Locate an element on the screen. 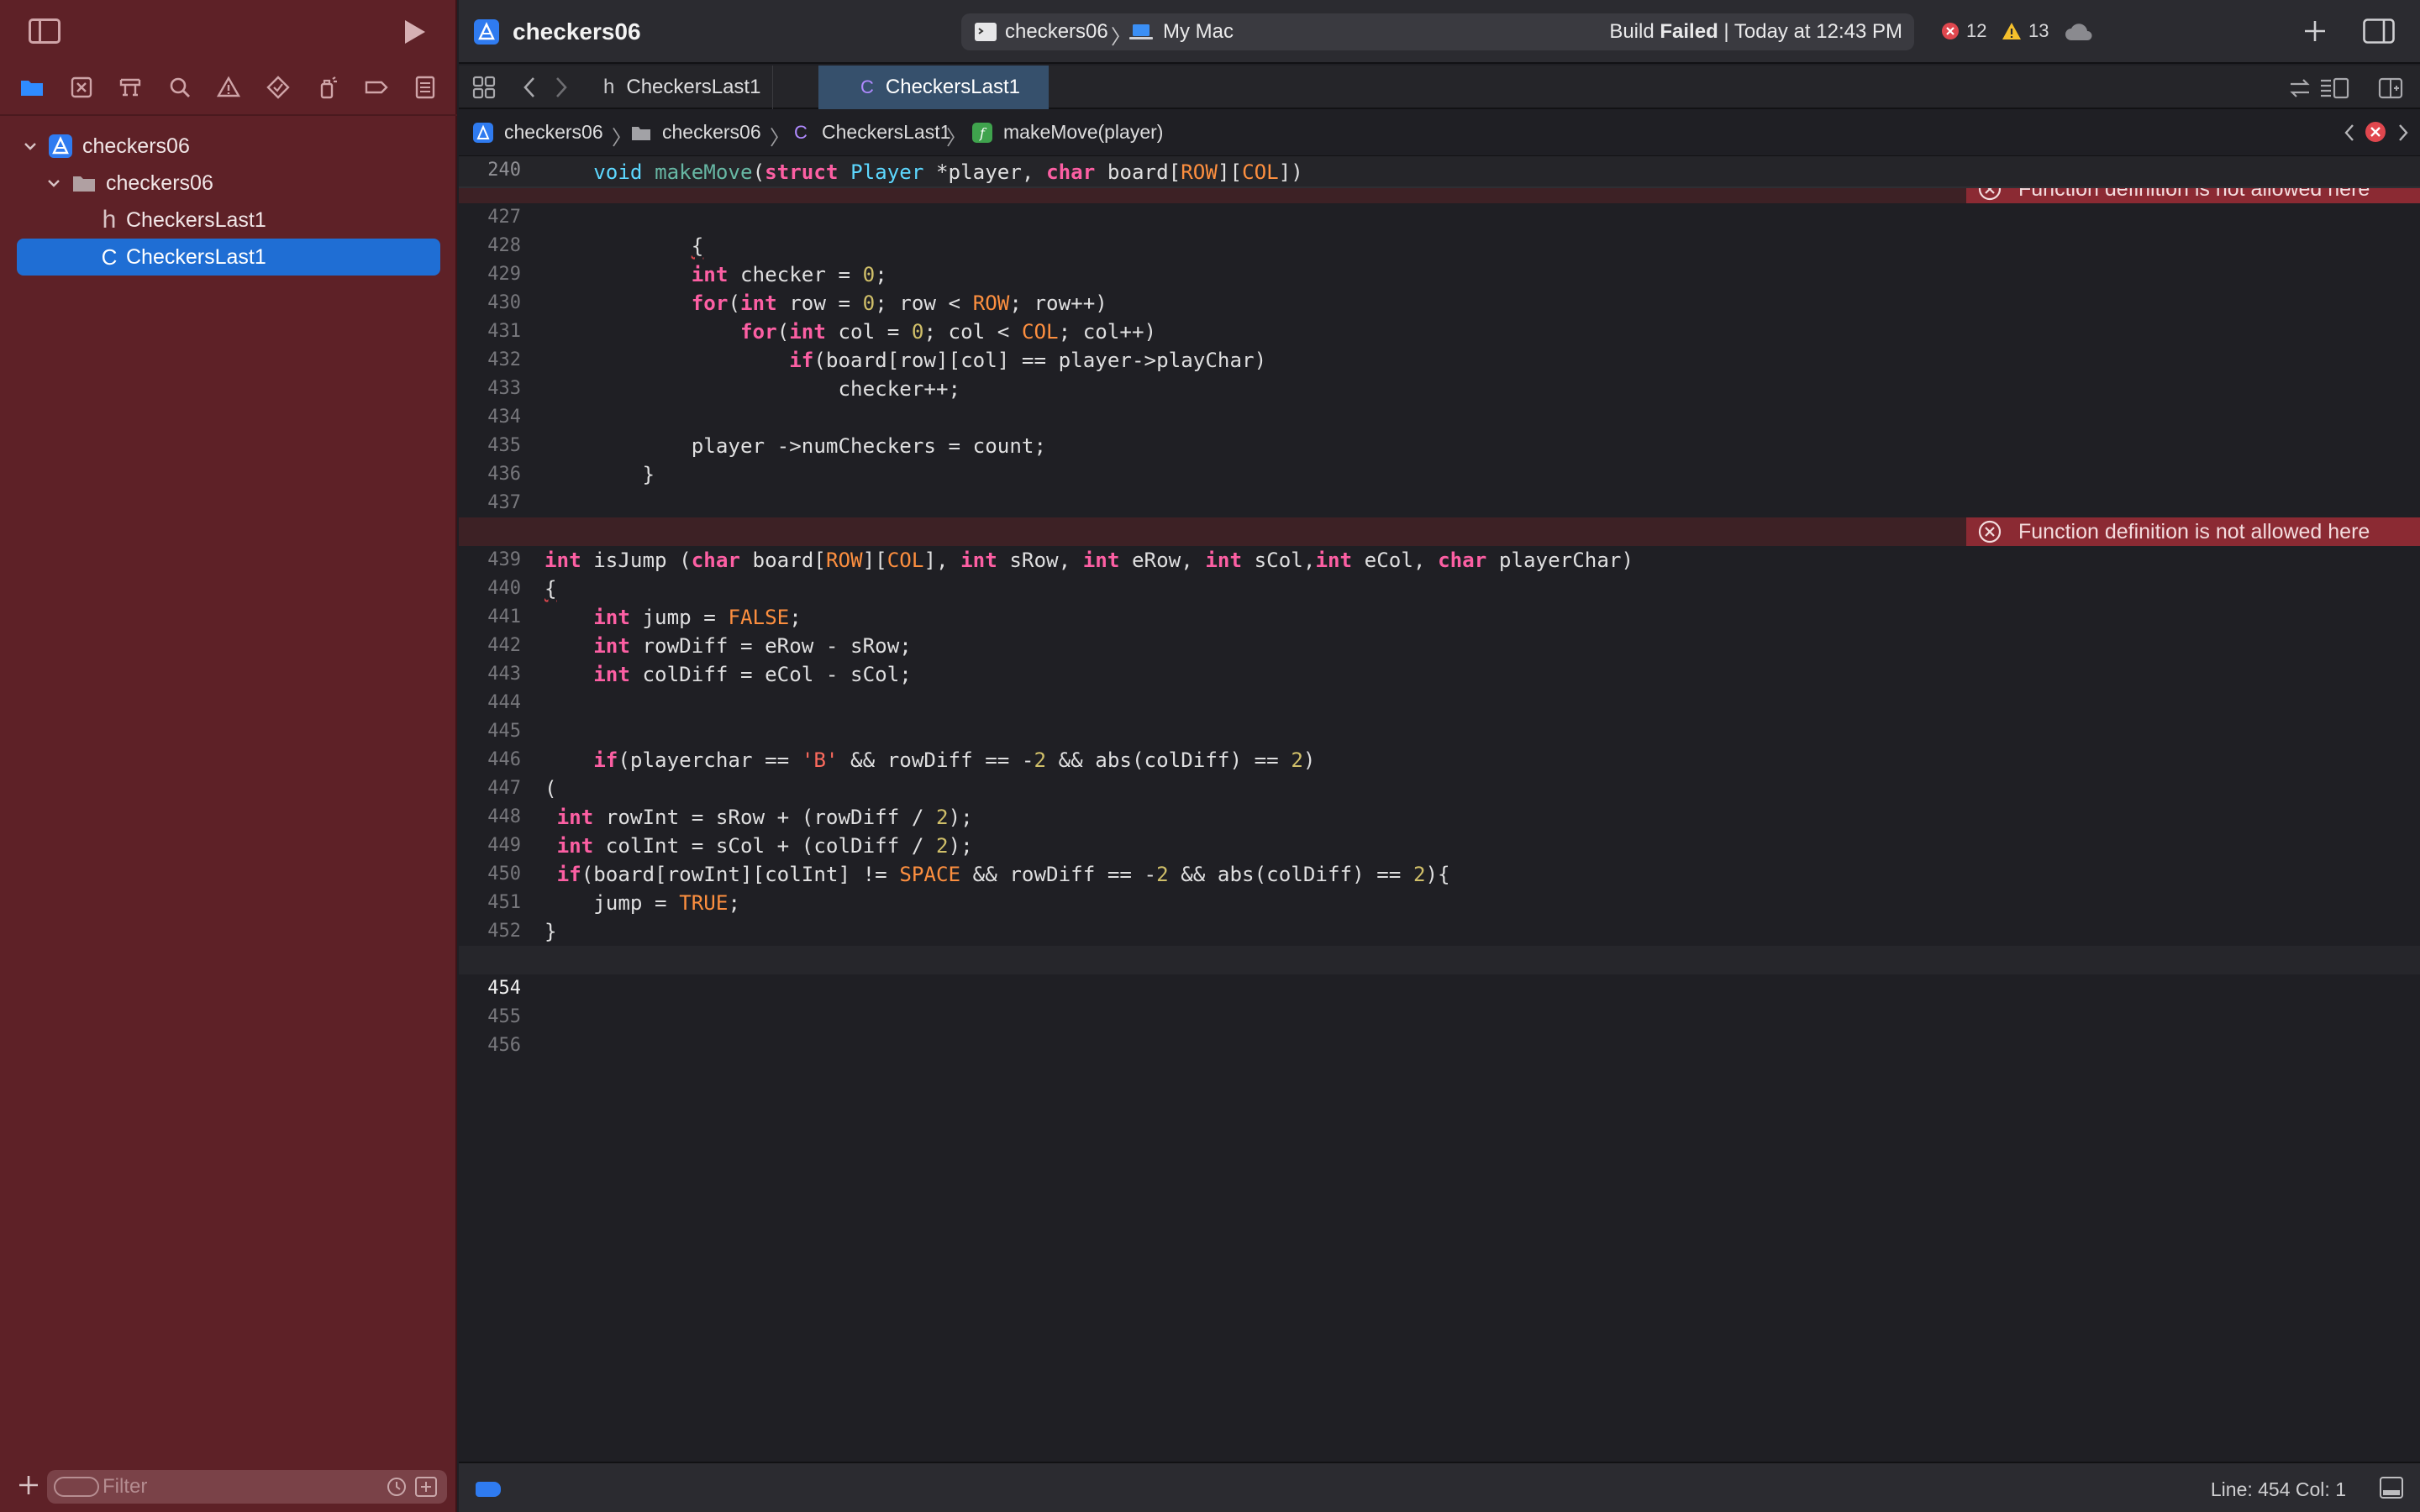  code-line-448: 448 int colInt = sCol + (colDiff / 2); is located at coordinates (1439, 816).